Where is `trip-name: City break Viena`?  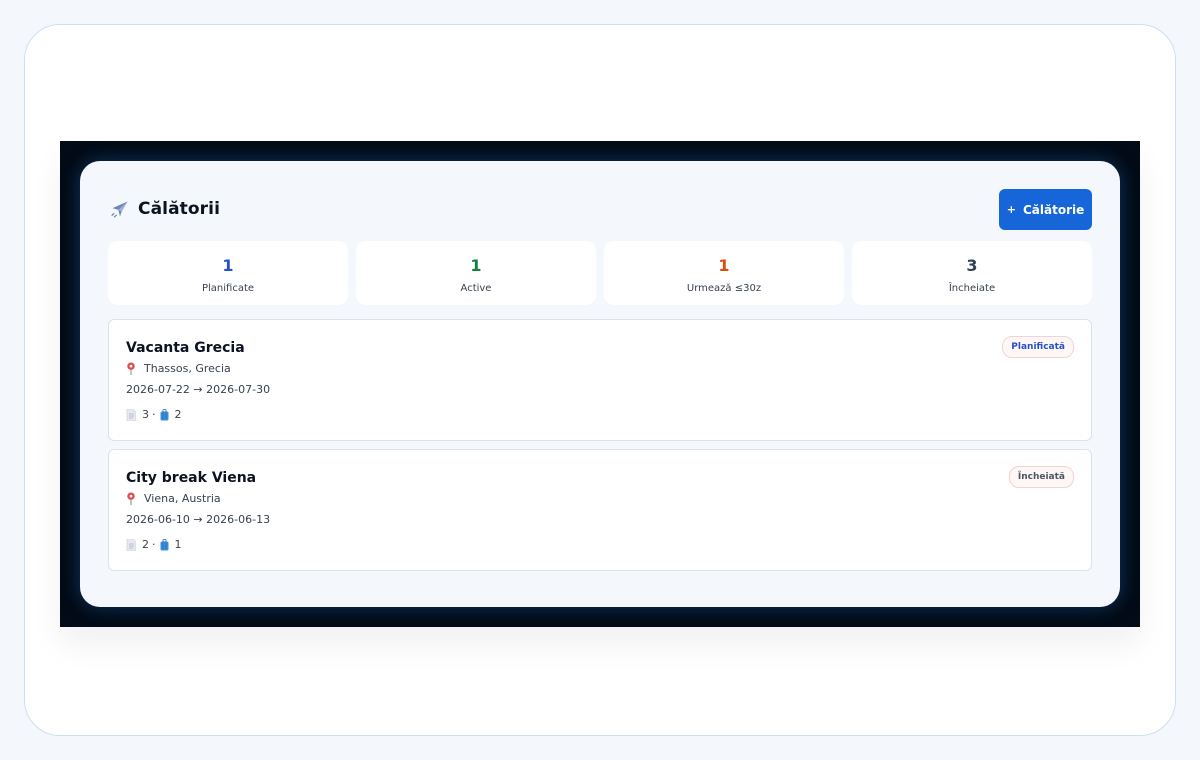 trip-name: City break Viena is located at coordinates (191, 478).